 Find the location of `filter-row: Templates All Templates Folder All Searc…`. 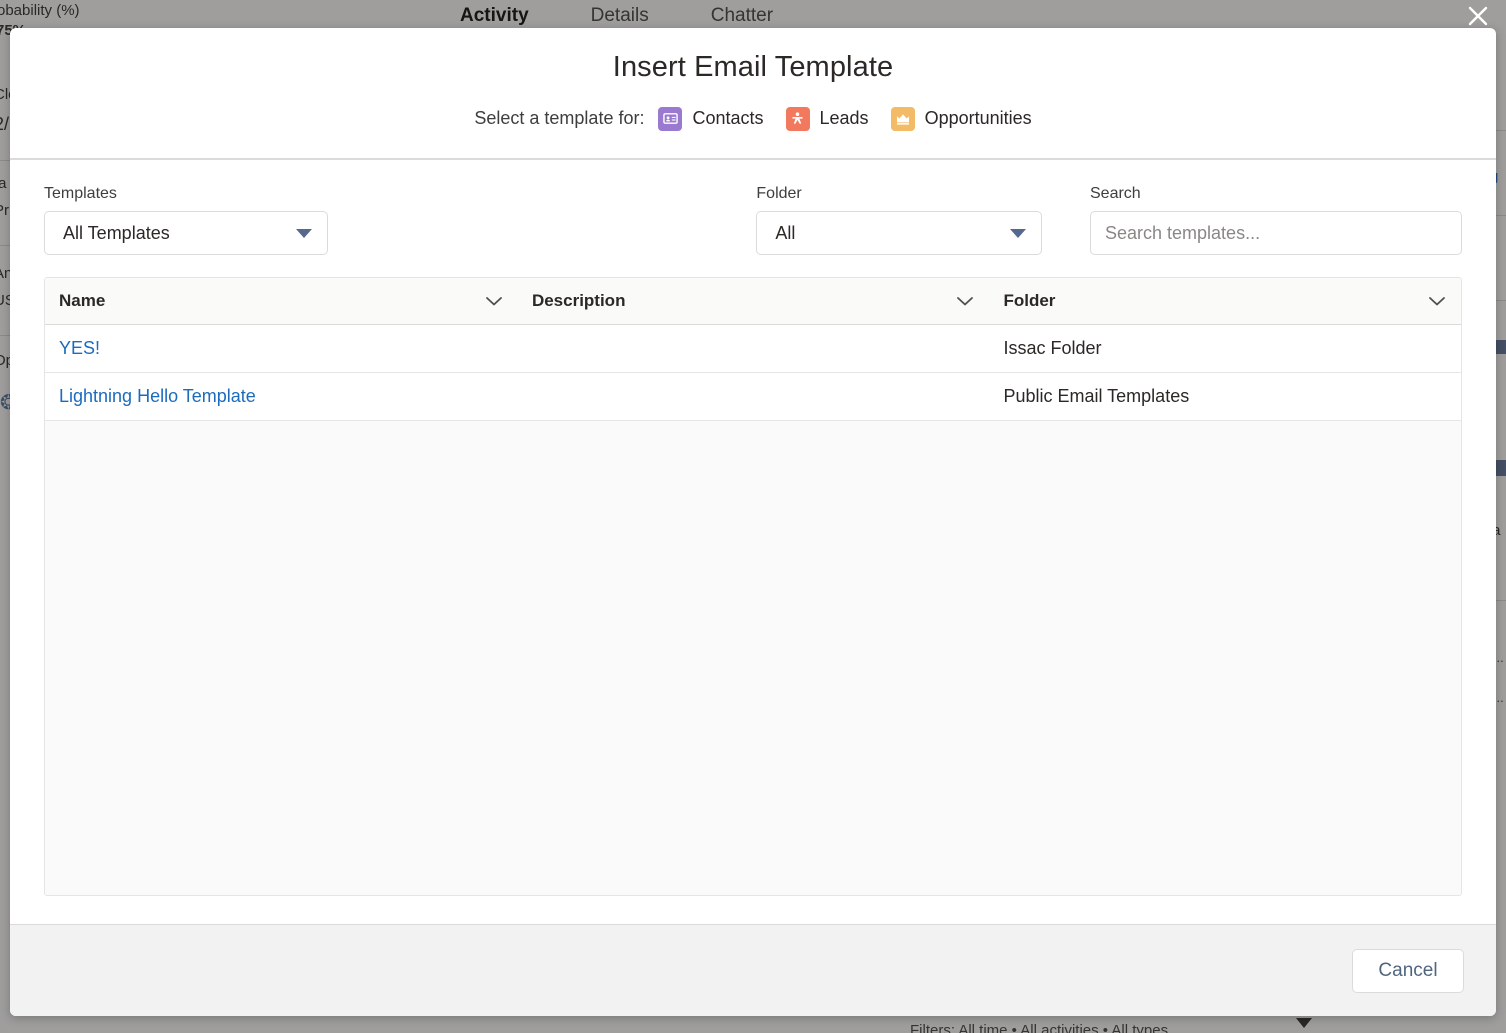

filter-row: Templates All Templates Folder All Searc… is located at coordinates (753, 220).